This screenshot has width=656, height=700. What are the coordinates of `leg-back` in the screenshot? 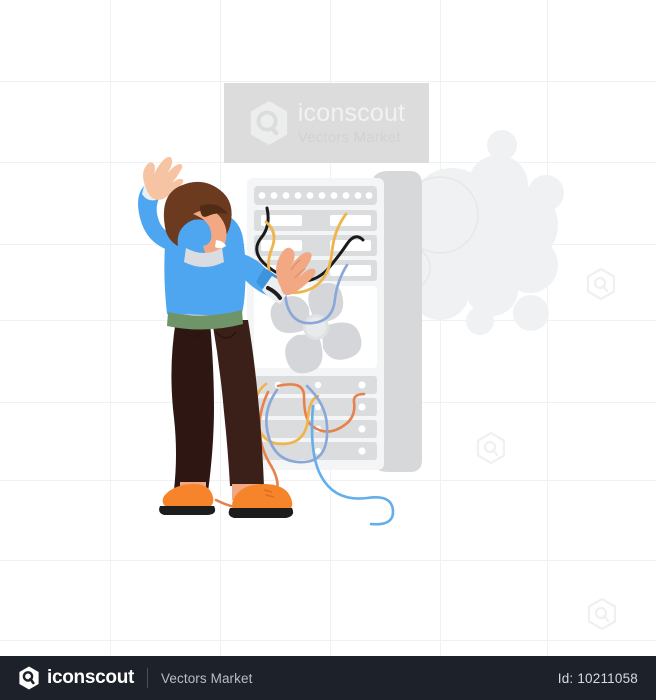 It's located at (192, 406).